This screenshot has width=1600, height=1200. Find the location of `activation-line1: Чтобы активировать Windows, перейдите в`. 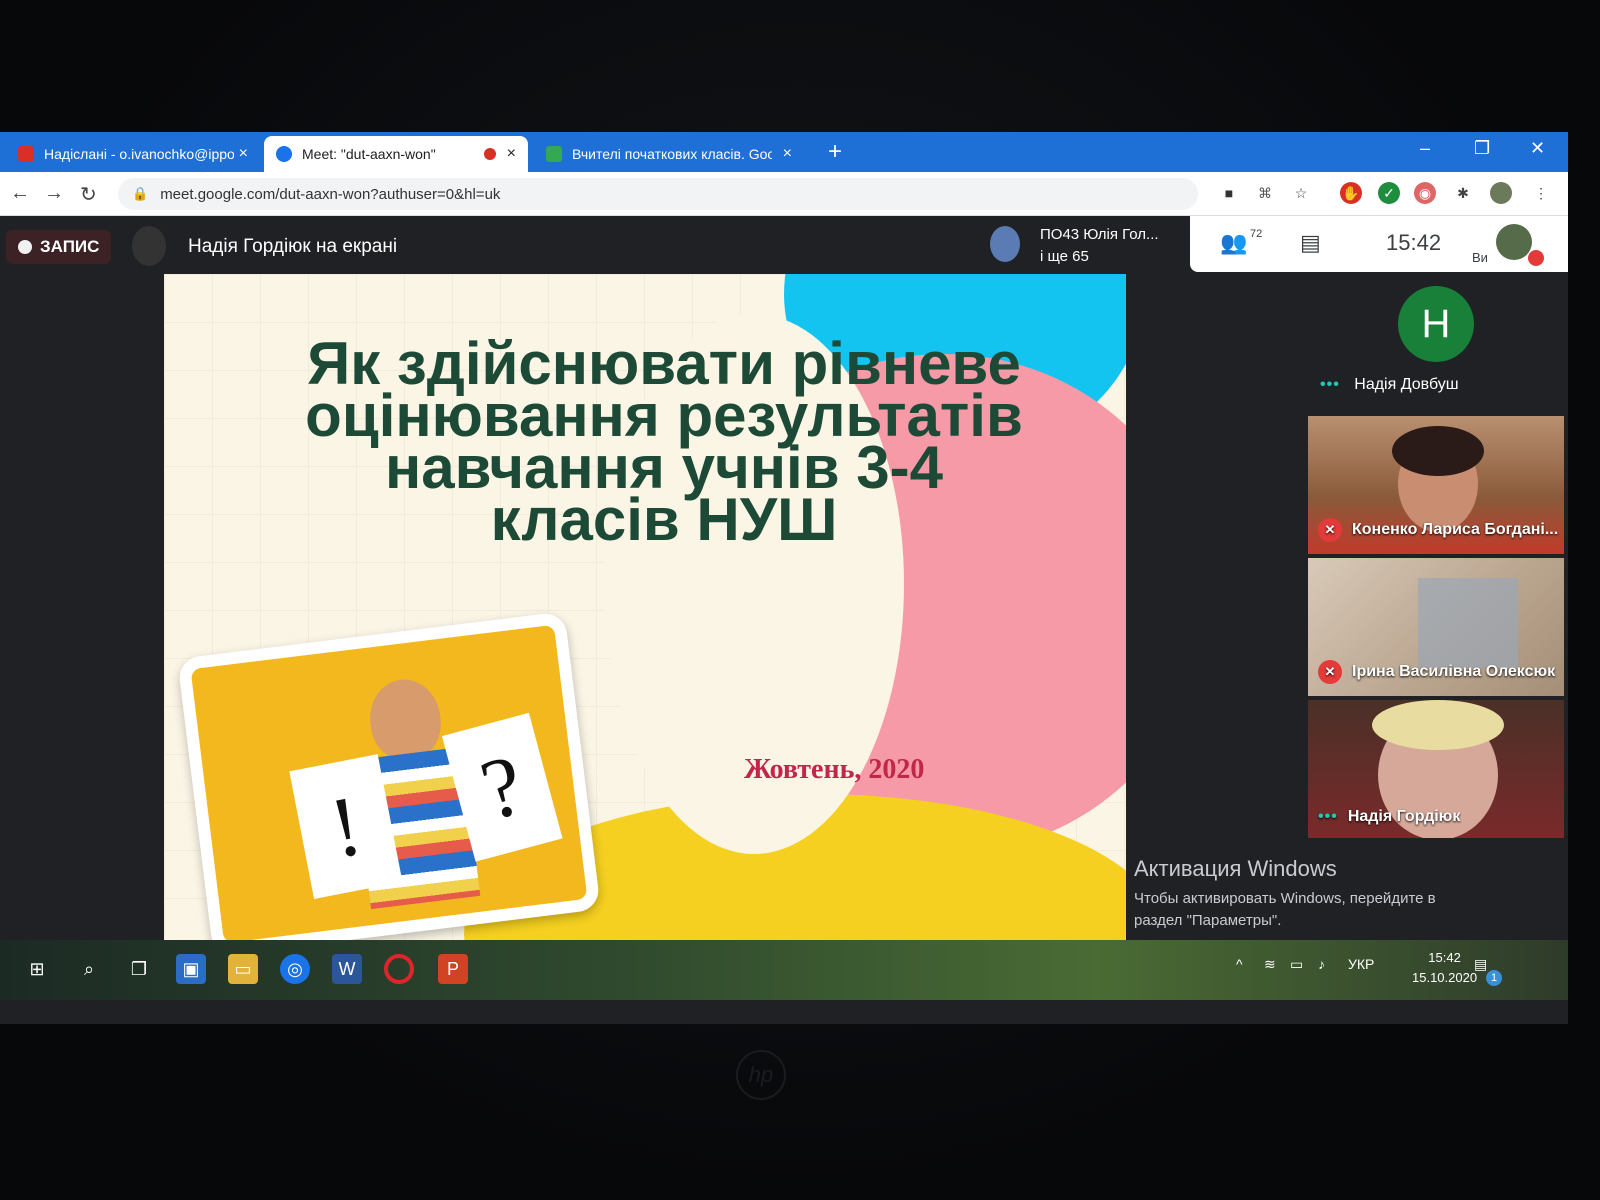

activation-line1: Чтобы активировать Windows, перейдите в is located at coordinates (1285, 898).